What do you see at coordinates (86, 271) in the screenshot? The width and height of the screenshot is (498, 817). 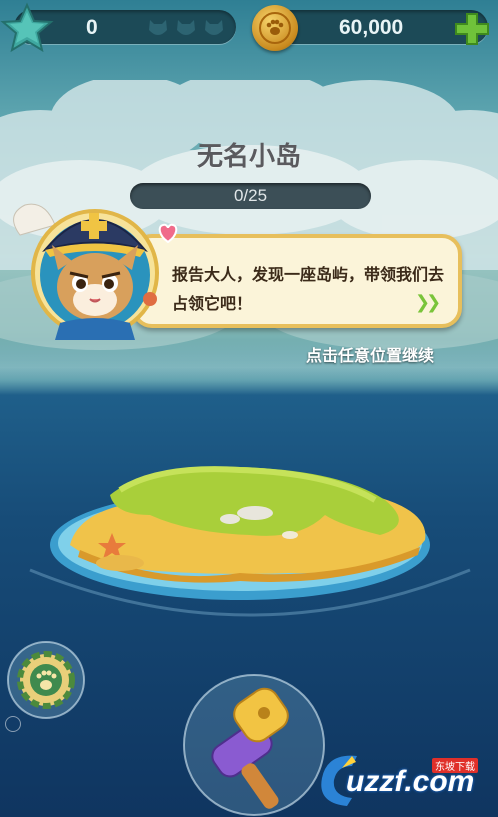 I see `pirate-cat-character` at bounding box center [86, 271].